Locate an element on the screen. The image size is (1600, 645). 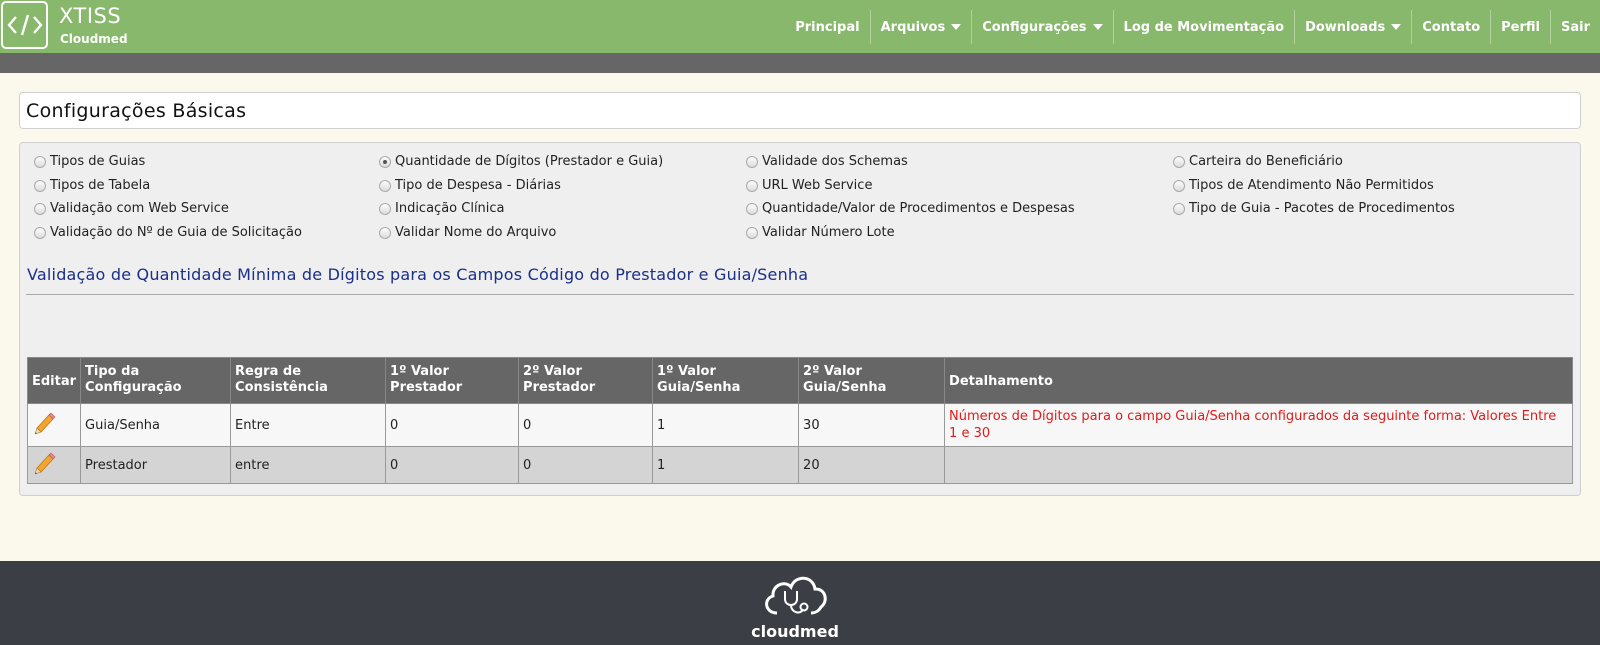
radio-validacao-web-service: Validação com Web Service is located at coordinates (131, 208).